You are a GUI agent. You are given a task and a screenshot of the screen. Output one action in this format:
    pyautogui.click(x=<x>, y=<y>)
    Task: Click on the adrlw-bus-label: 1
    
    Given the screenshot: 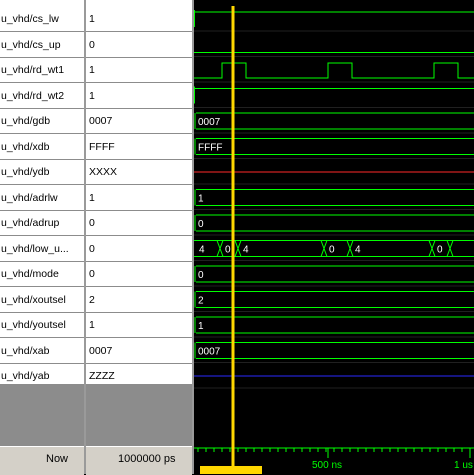 What is the action you would take?
    pyautogui.click(x=201, y=199)
    